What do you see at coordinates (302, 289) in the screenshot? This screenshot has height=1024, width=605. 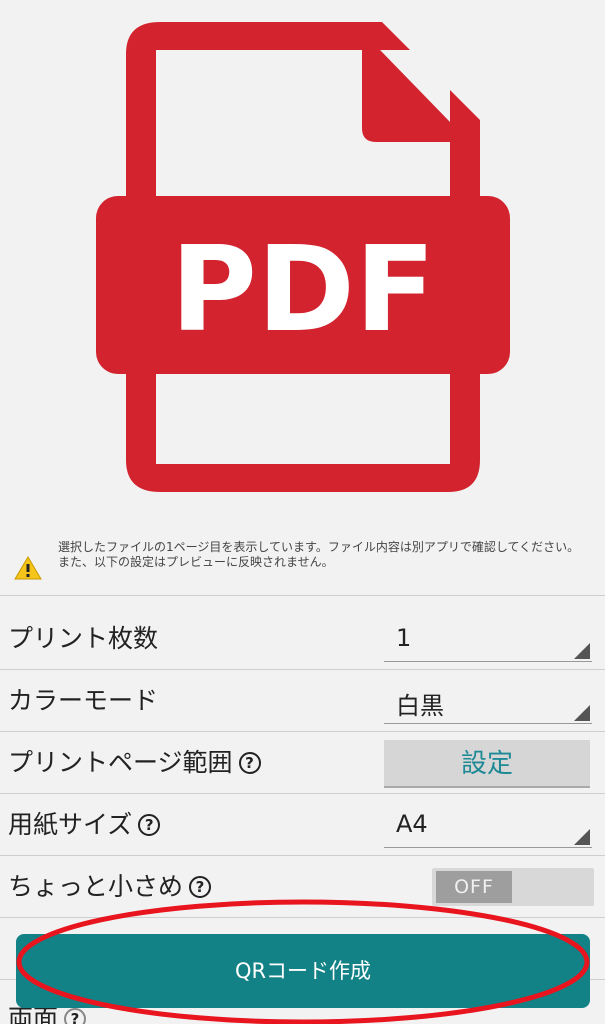 I see `pdf-badge-text: PDF` at bounding box center [302, 289].